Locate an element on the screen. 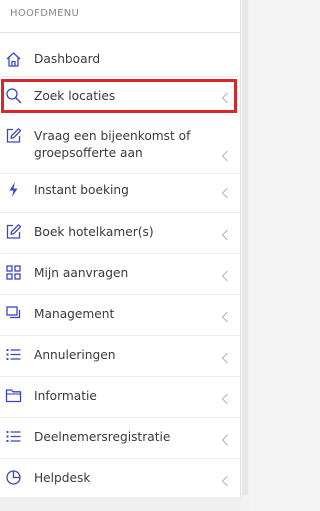 The width and height of the screenshot is (320, 511). menu-item-label: Management is located at coordinates (74, 314).